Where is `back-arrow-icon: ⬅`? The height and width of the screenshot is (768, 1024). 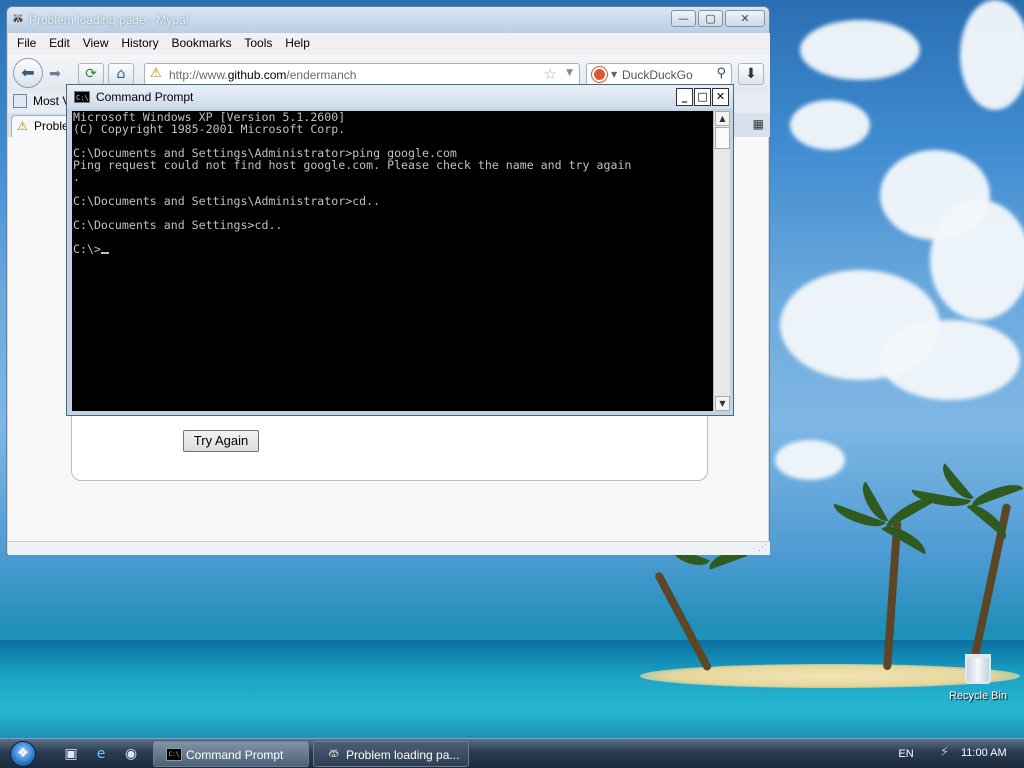 back-arrow-icon: ⬅ is located at coordinates (28, 72).